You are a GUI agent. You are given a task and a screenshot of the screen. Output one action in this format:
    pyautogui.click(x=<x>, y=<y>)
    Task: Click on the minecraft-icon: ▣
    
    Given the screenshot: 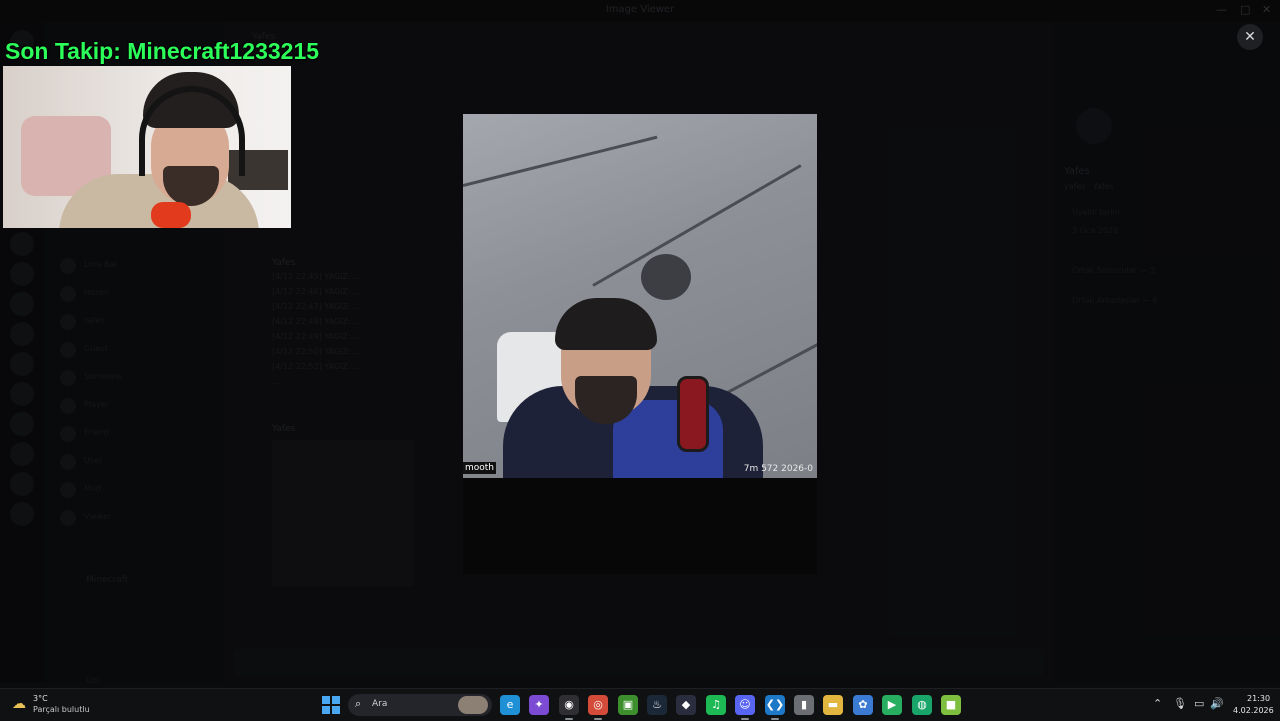 What is the action you would take?
    pyautogui.click(x=628, y=705)
    